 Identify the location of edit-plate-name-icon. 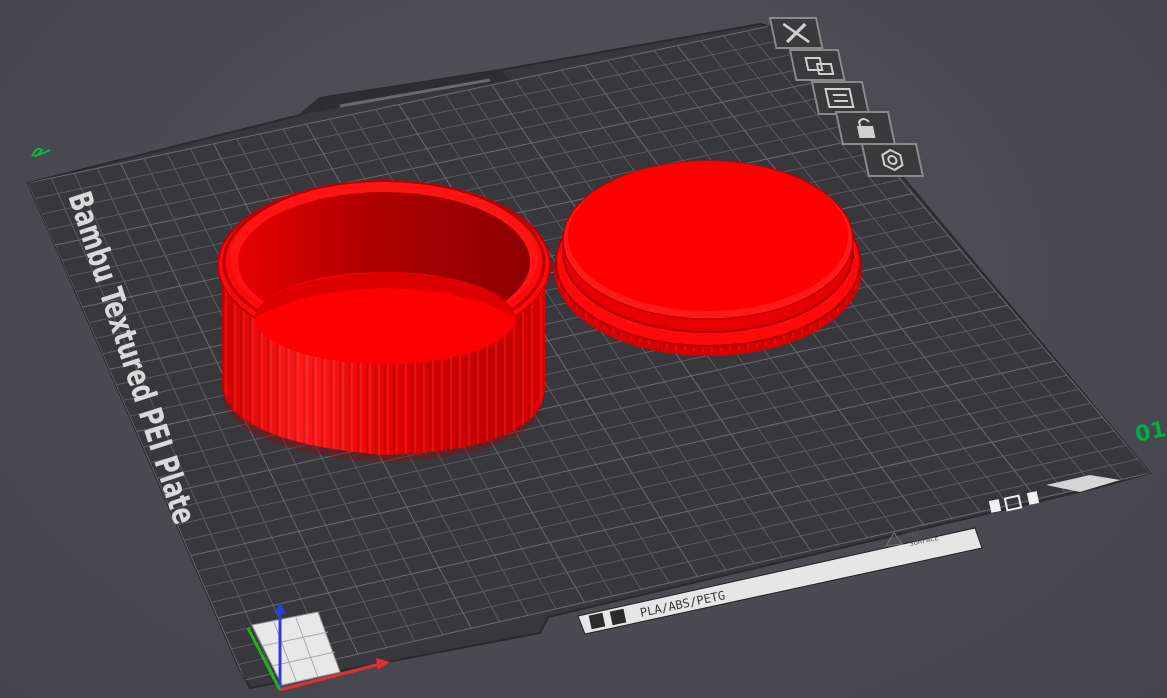
(41, 152).